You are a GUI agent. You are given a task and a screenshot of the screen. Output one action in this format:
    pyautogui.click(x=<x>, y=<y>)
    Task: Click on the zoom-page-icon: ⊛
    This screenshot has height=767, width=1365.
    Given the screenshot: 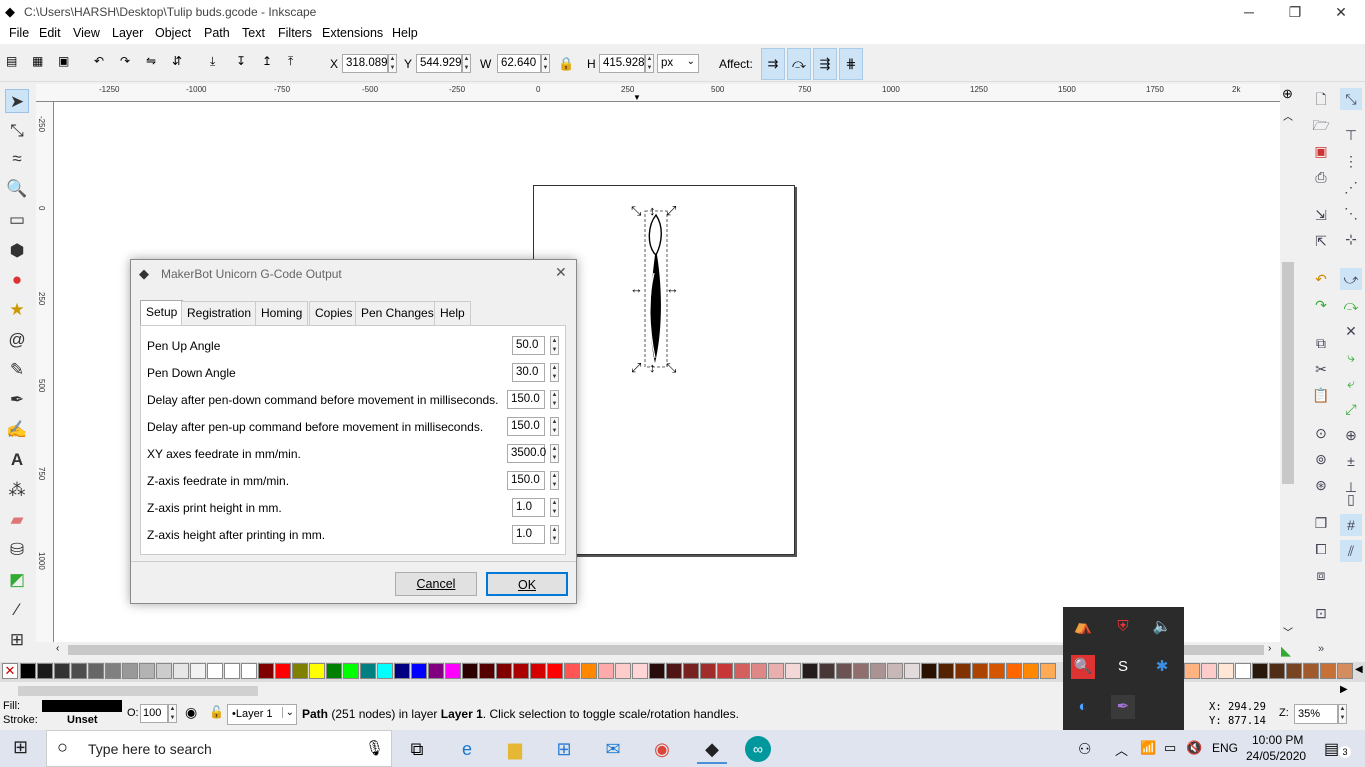 What is the action you would take?
    pyautogui.click(x=1321, y=485)
    